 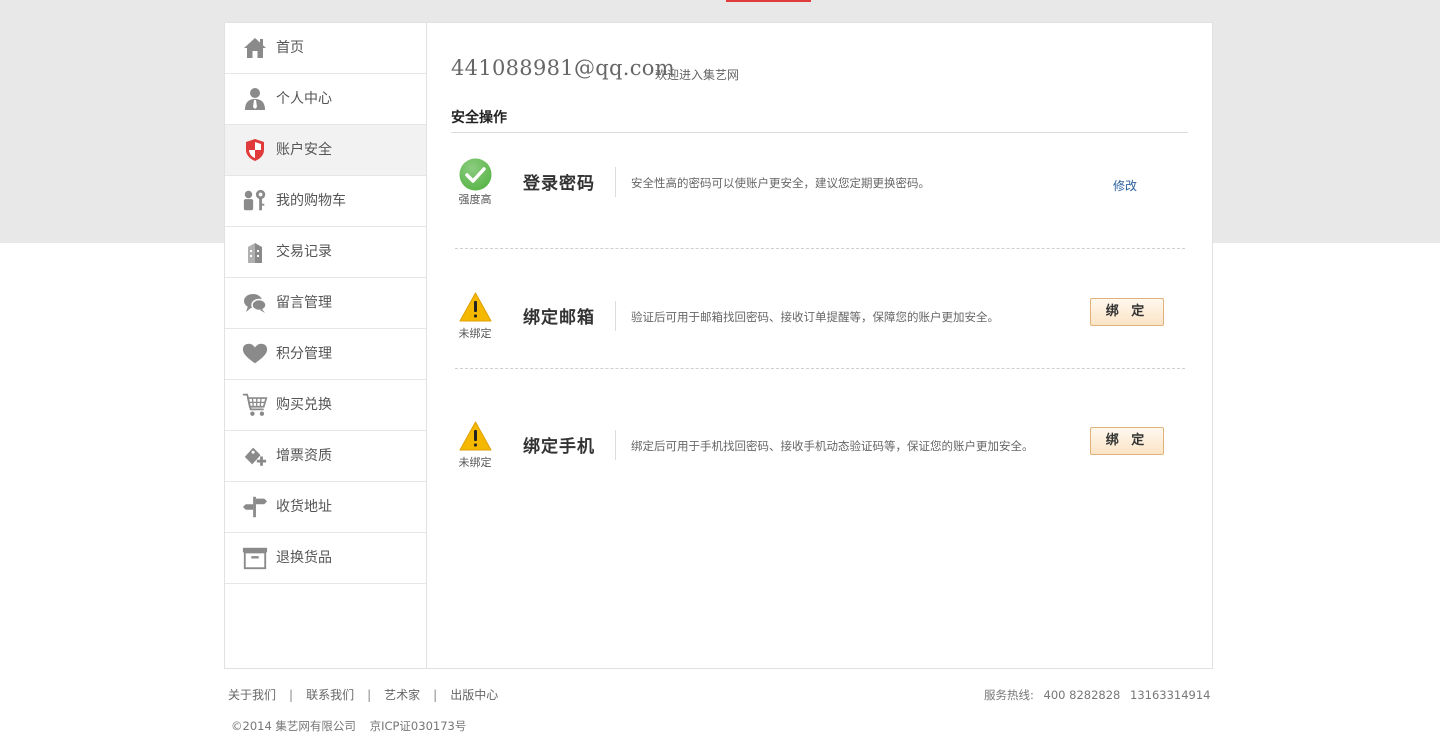 I want to click on item-description: 绑定后可用于手机找回密码、接收手机动态验证码等，保证您的账户更加安全。, so click(x=832, y=446).